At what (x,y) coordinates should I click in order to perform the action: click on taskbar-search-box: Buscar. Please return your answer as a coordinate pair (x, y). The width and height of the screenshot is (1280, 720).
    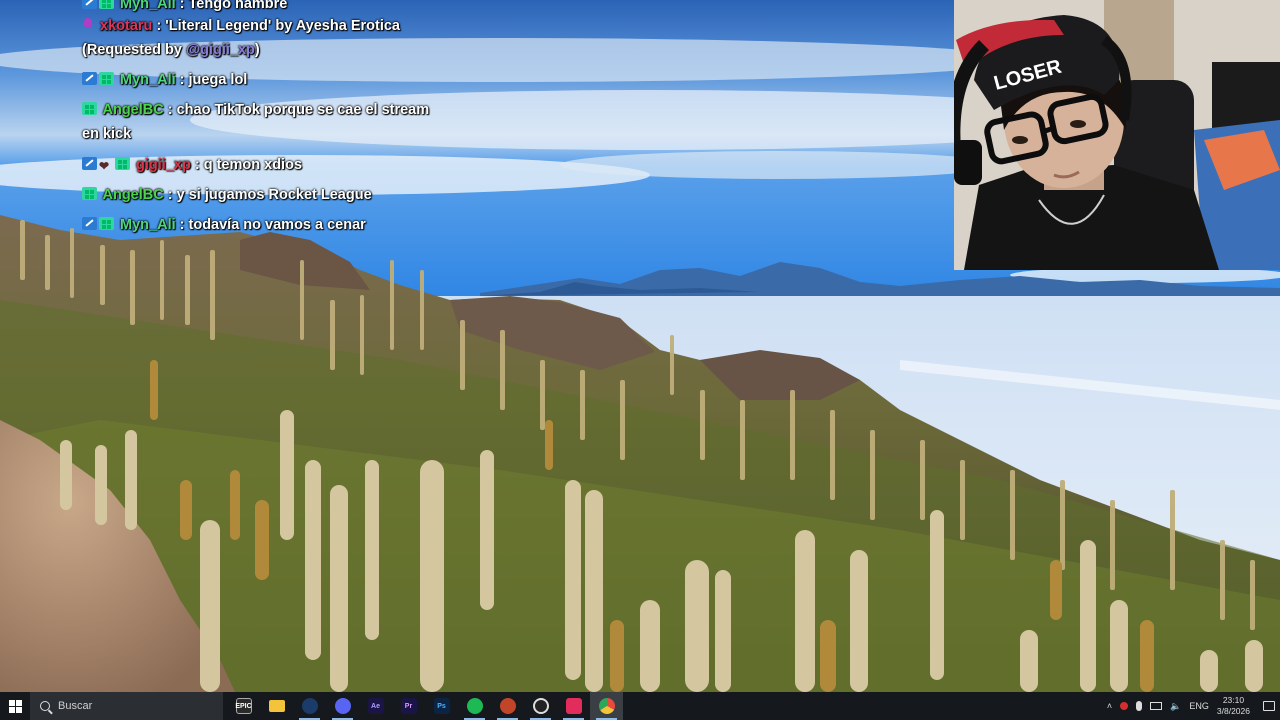
    Looking at the image, I should click on (126, 706).